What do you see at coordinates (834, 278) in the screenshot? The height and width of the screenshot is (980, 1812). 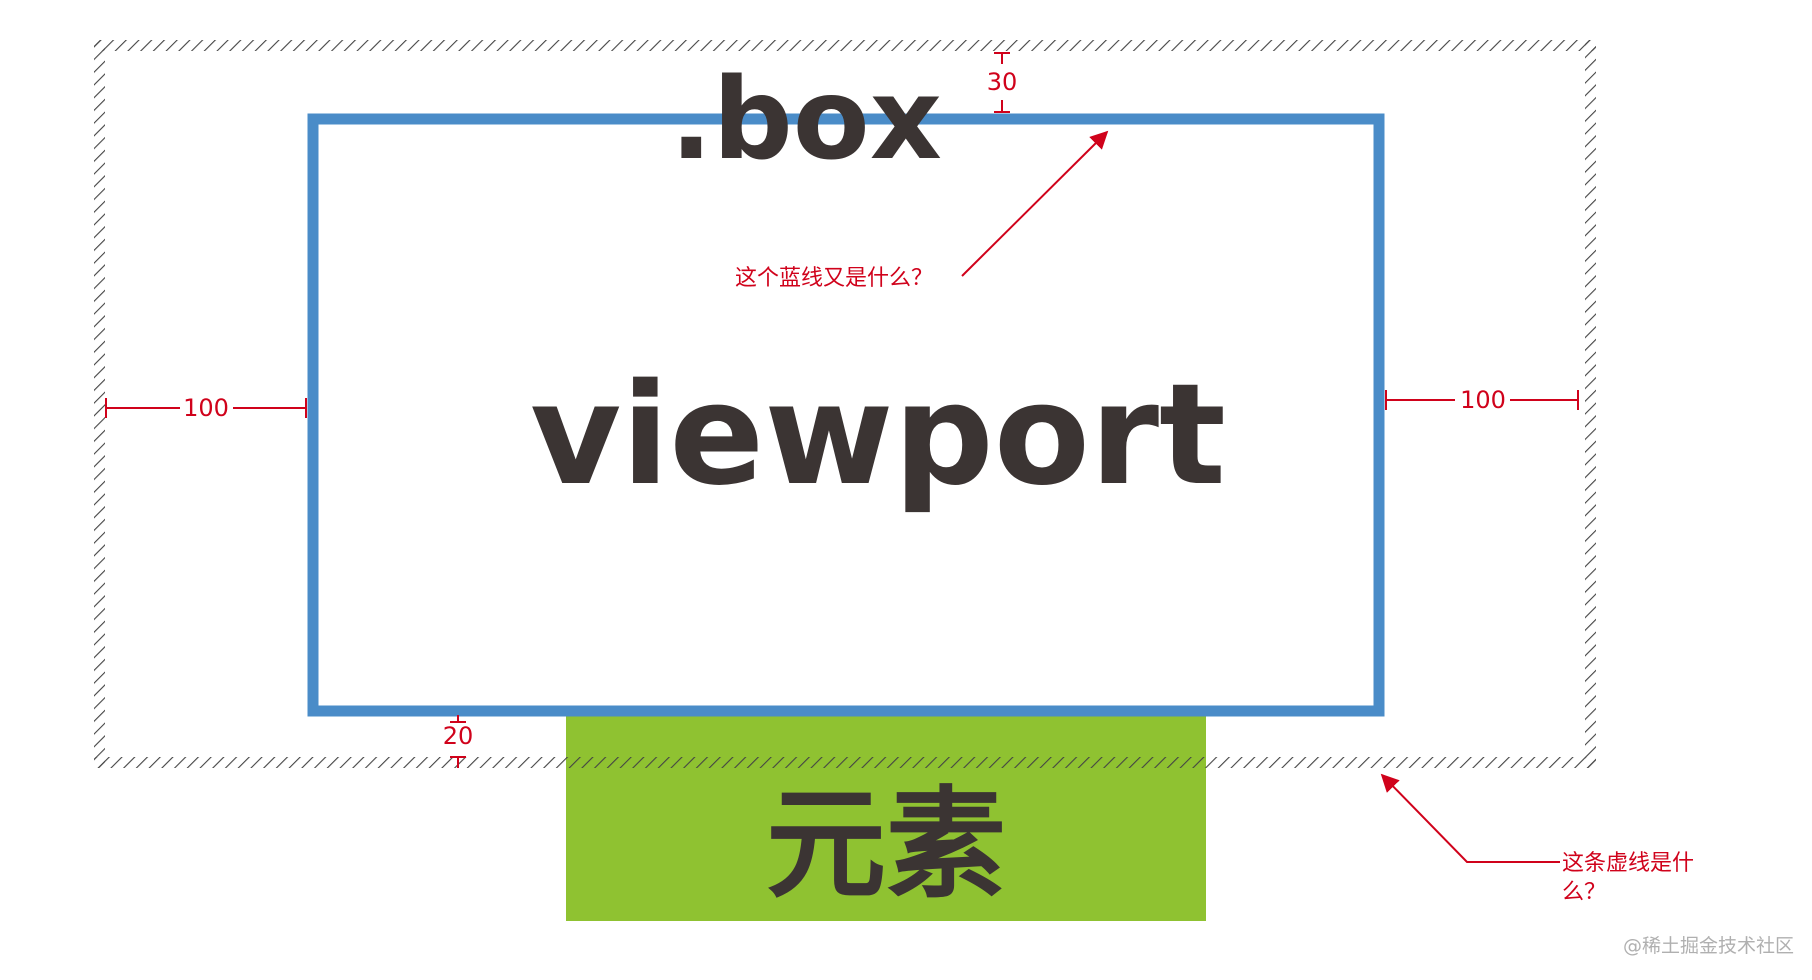 I see `blue-line-question: 这个蓝线又是什么？` at bounding box center [834, 278].